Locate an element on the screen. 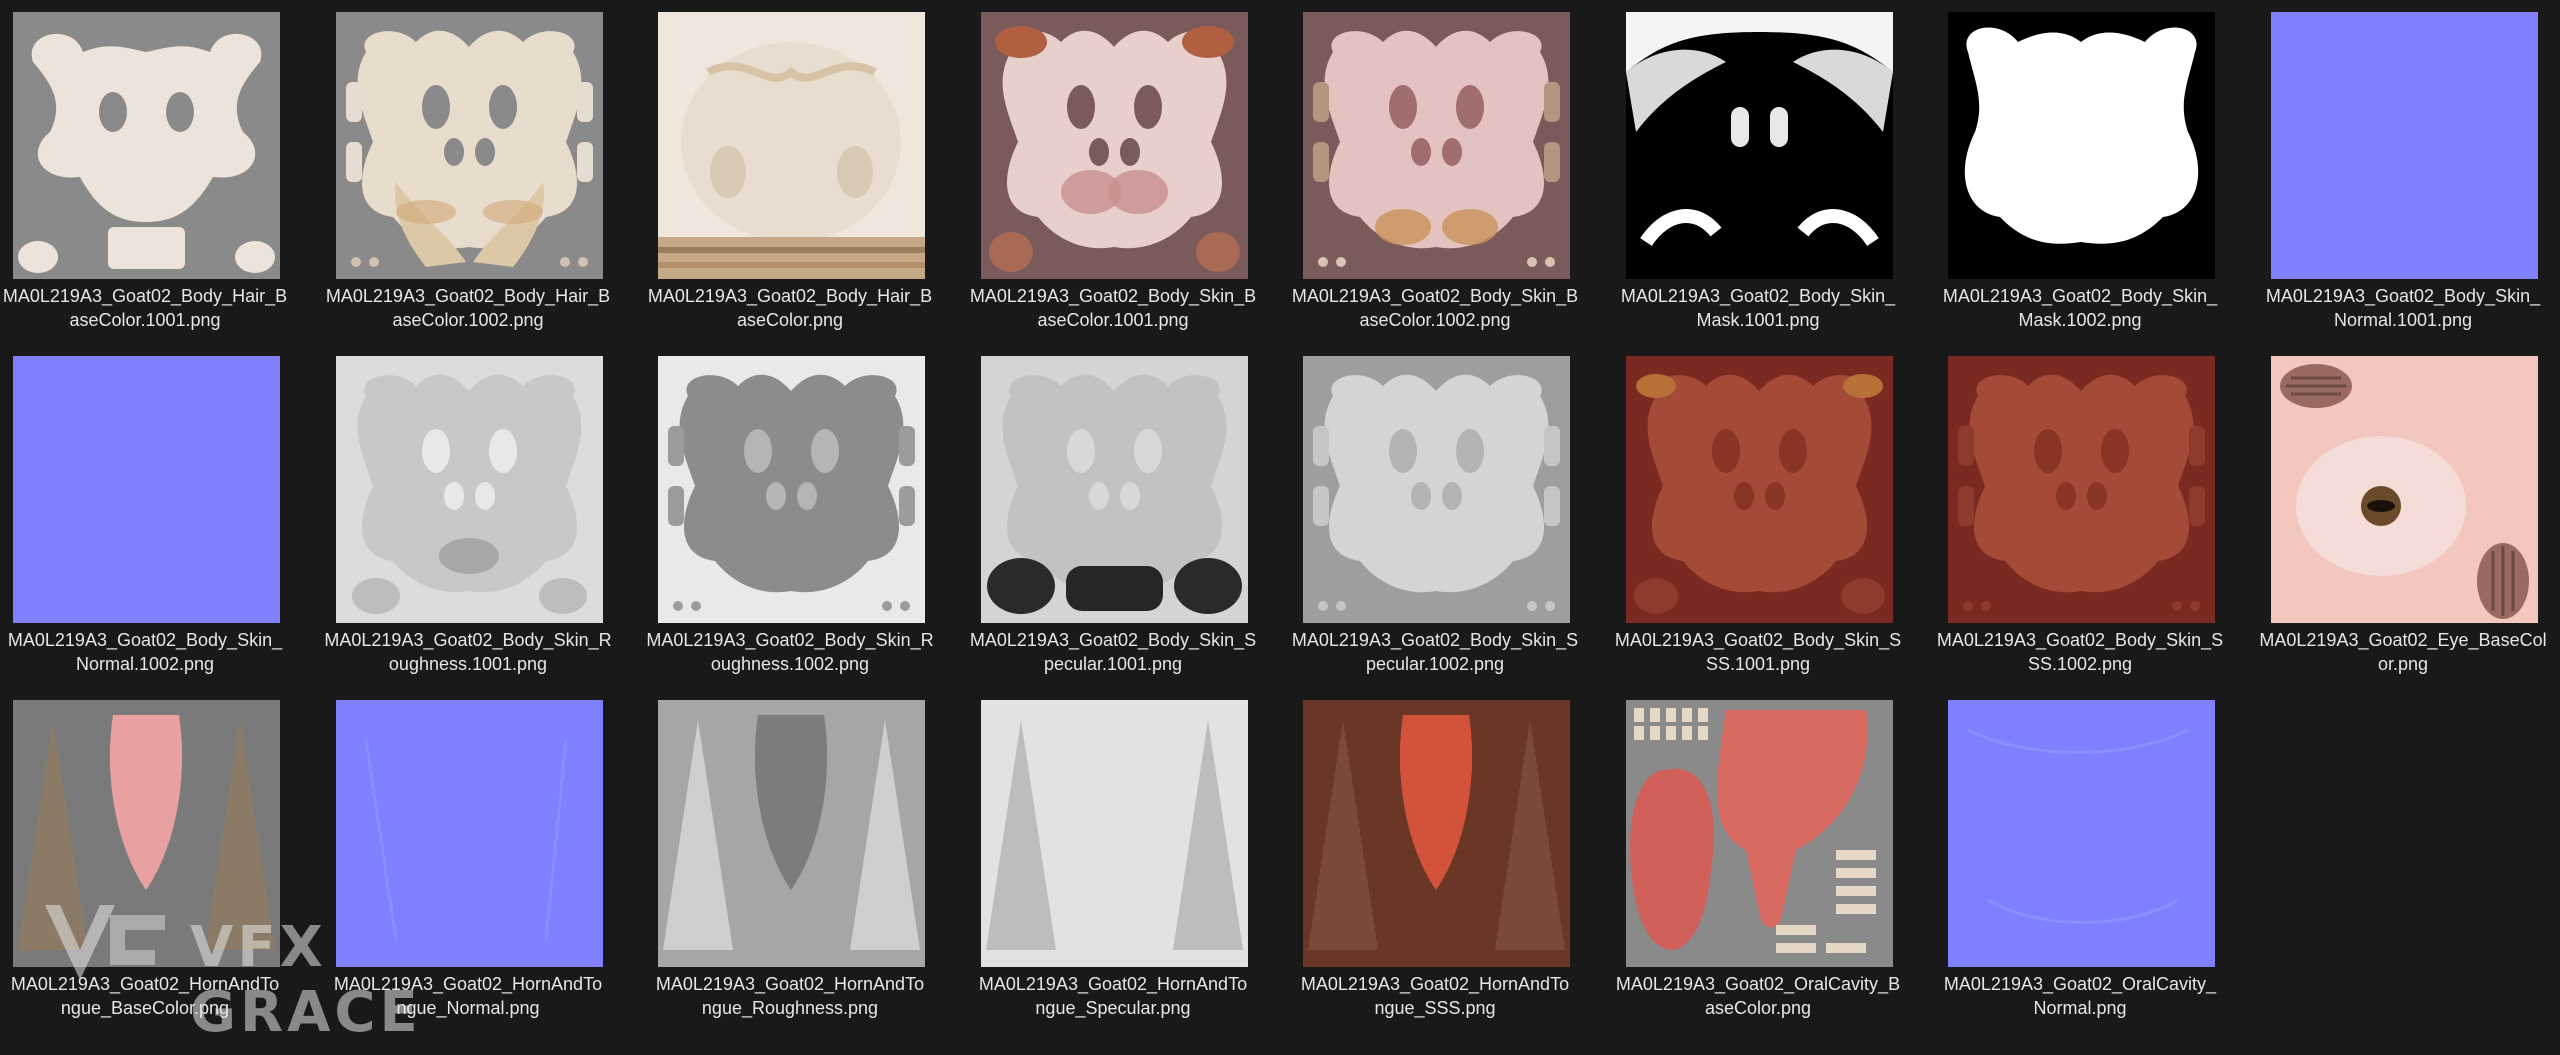 This screenshot has height=1055, width=2560. file-item: MA0L219A3_Goat02_HornAndTo ngue_SSS.png is located at coordinates (1435, 853).